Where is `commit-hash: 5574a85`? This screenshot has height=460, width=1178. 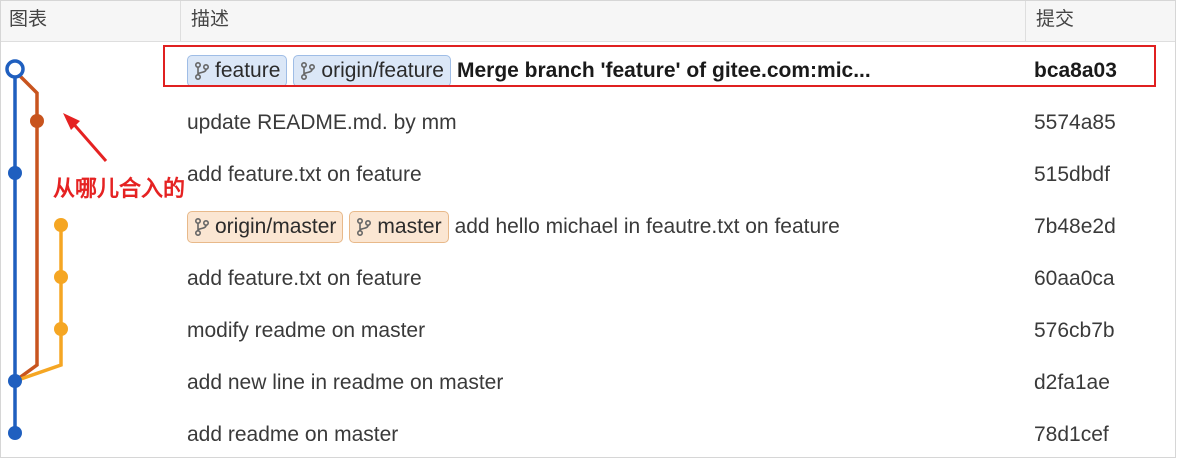
commit-hash: 5574a85 is located at coordinates (1075, 122).